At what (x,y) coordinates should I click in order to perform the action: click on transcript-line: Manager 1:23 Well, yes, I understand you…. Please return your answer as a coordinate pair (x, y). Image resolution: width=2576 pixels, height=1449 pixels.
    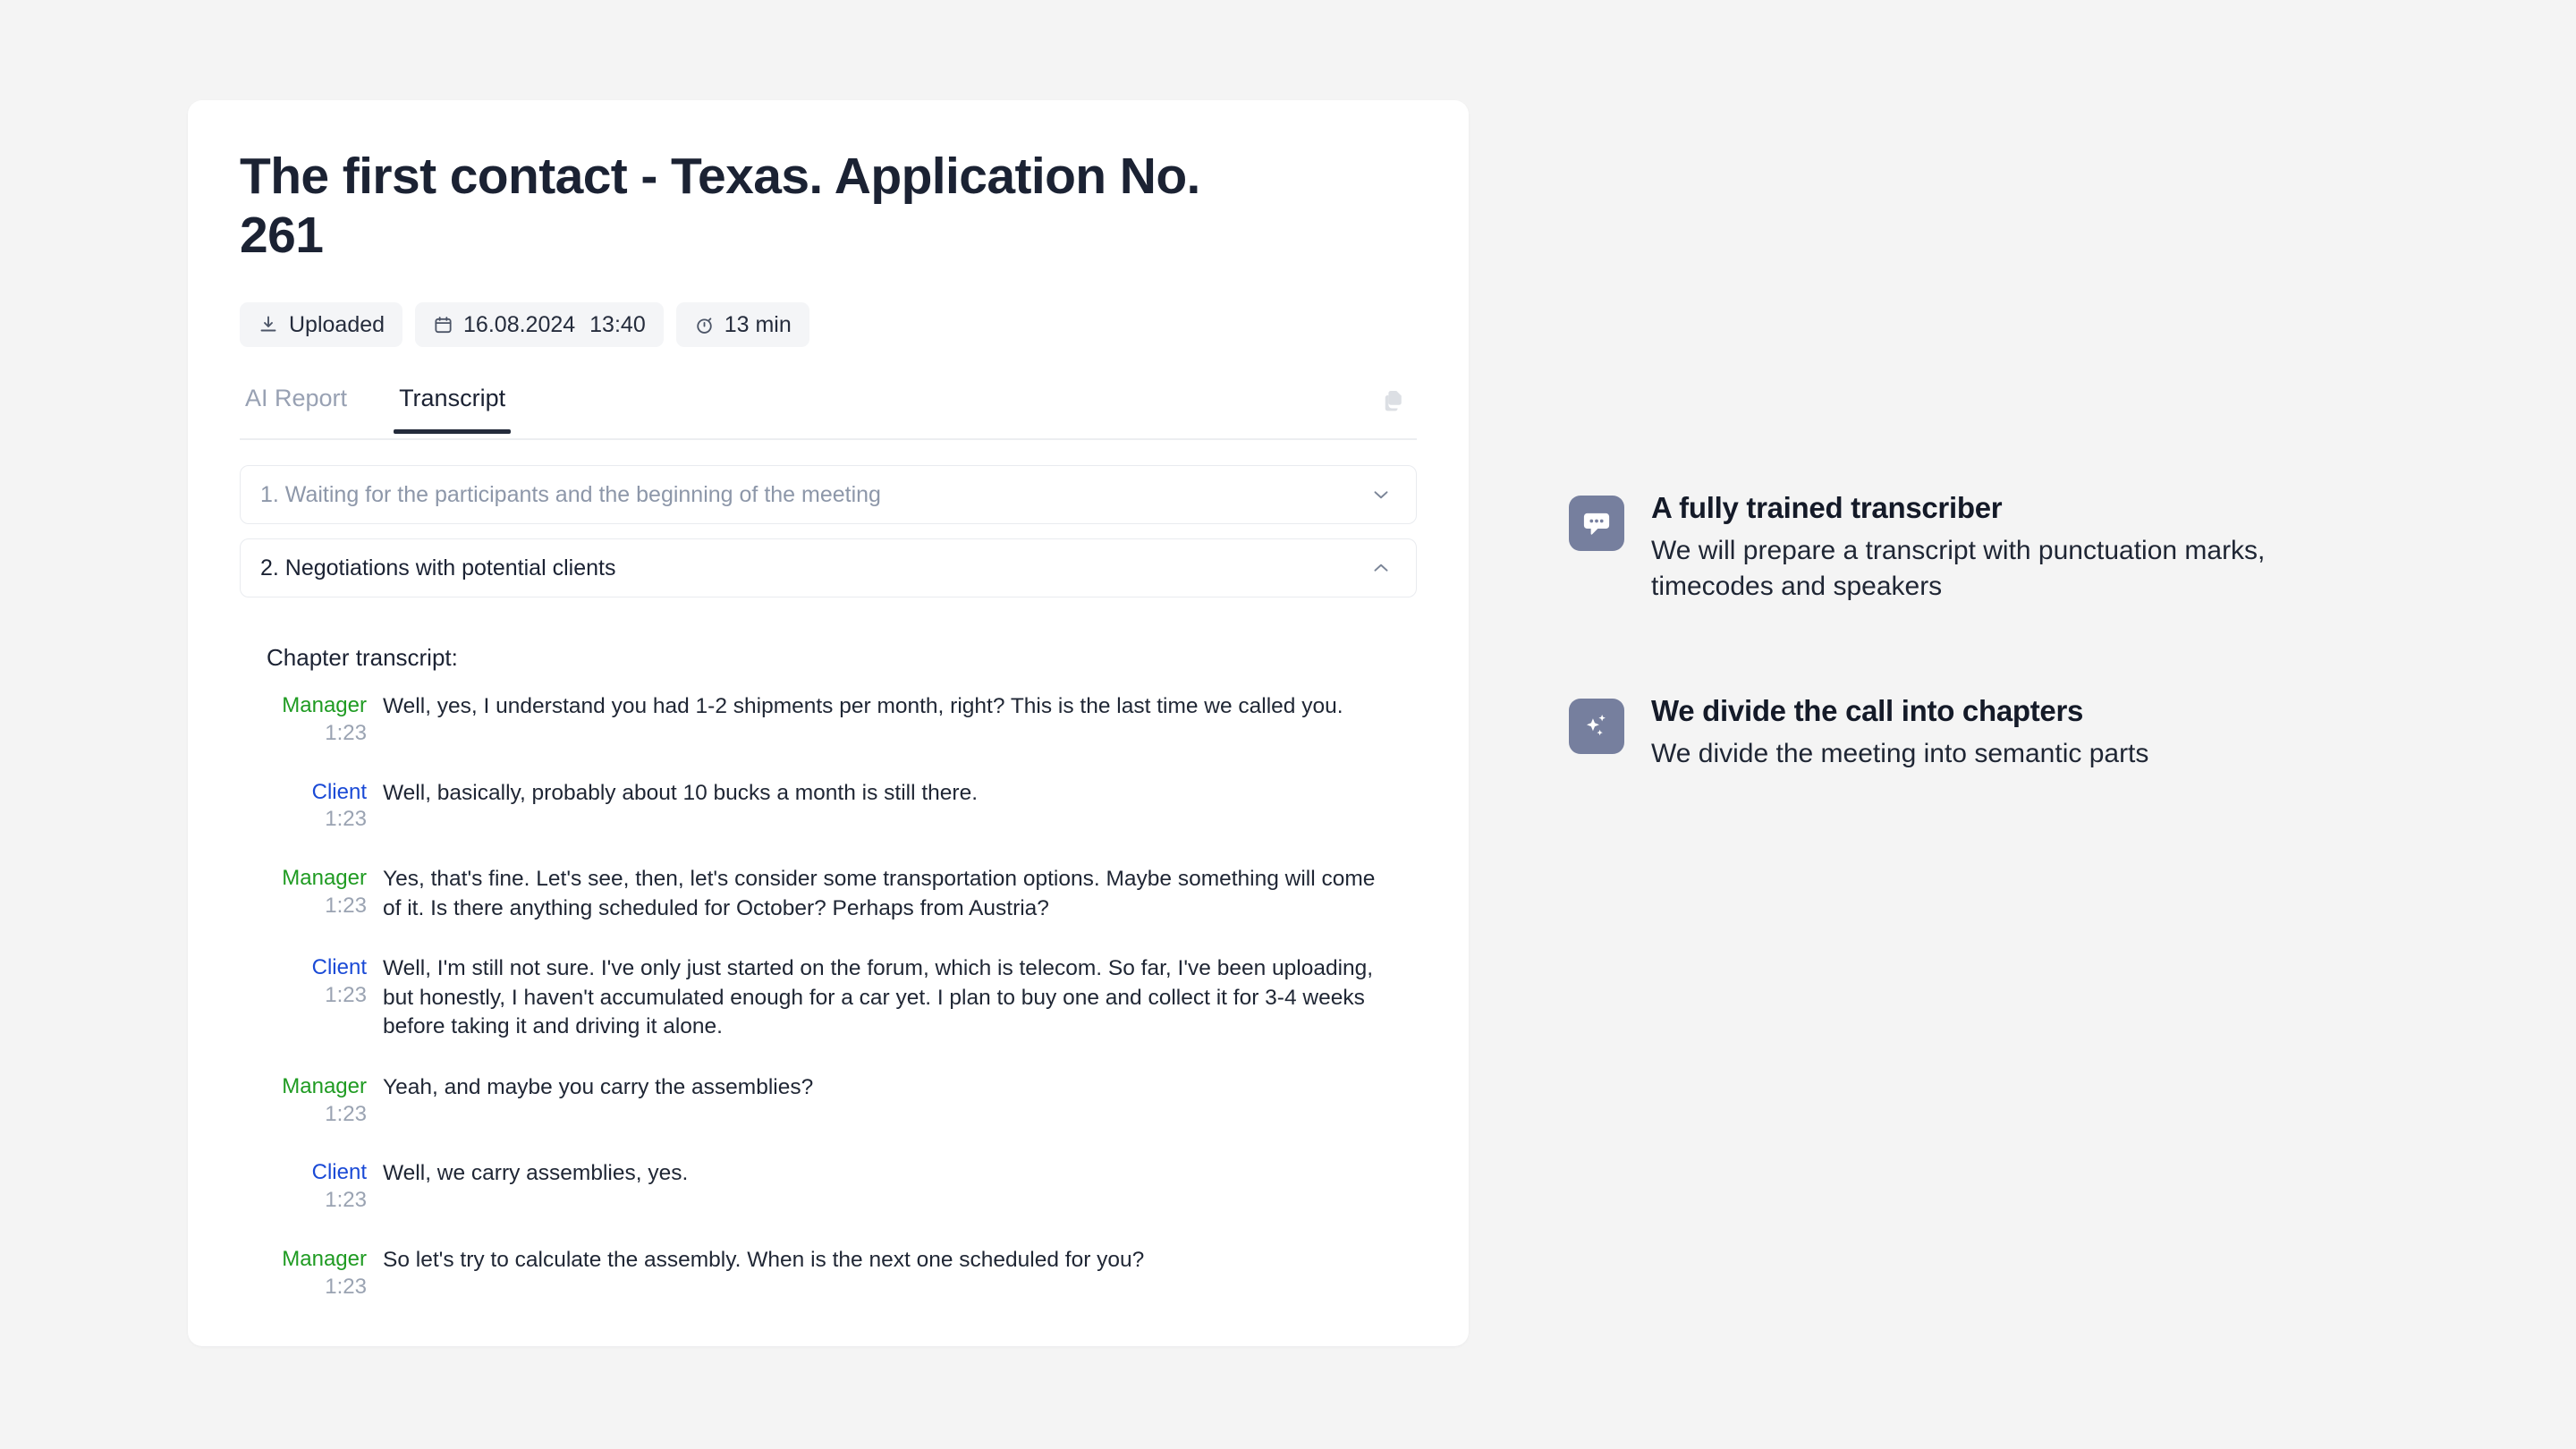
    Looking at the image, I should click on (828, 719).